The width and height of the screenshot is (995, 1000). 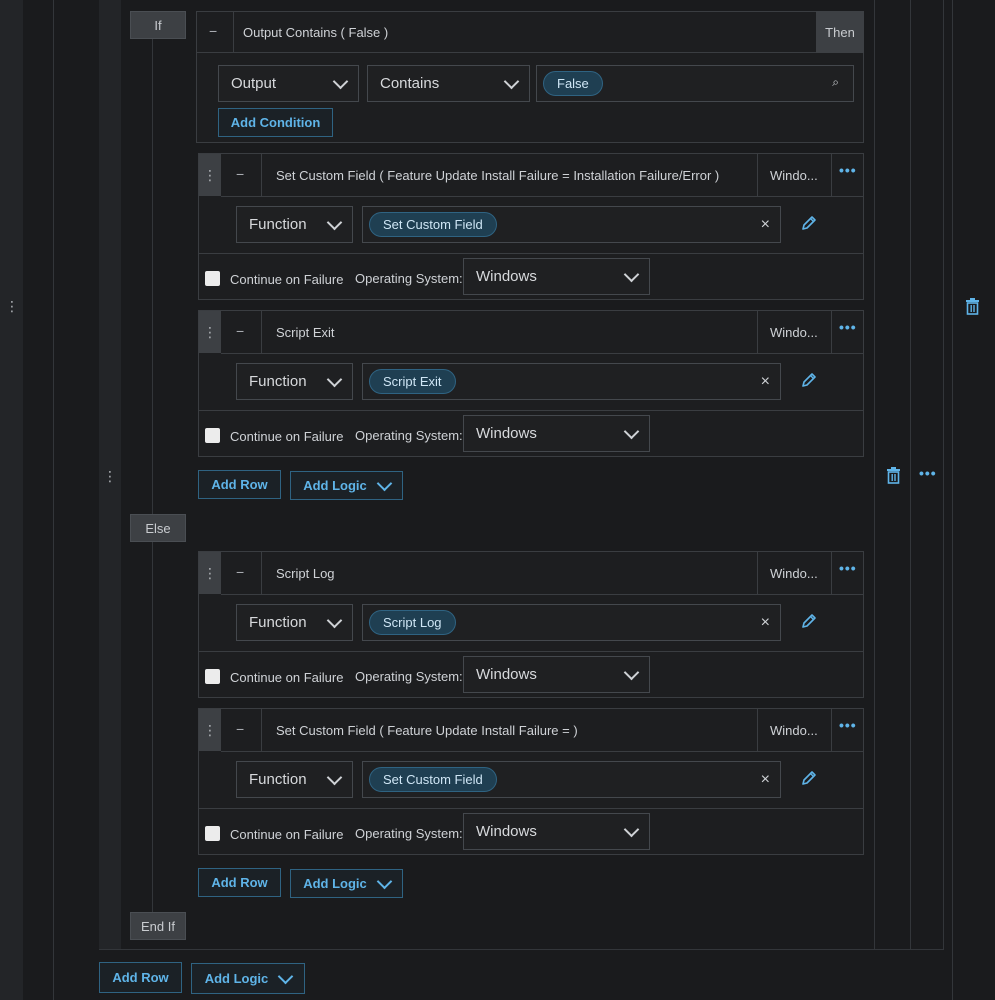 What do you see at coordinates (835, 82) in the screenshot?
I see `search-icon: ⌕` at bounding box center [835, 82].